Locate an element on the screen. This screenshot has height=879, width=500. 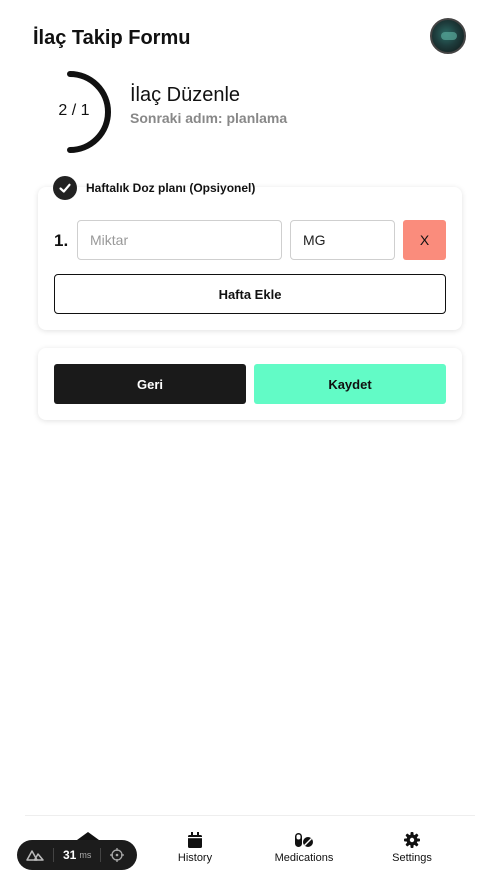
step-count: 2 / 1 is located at coordinates (74, 110).